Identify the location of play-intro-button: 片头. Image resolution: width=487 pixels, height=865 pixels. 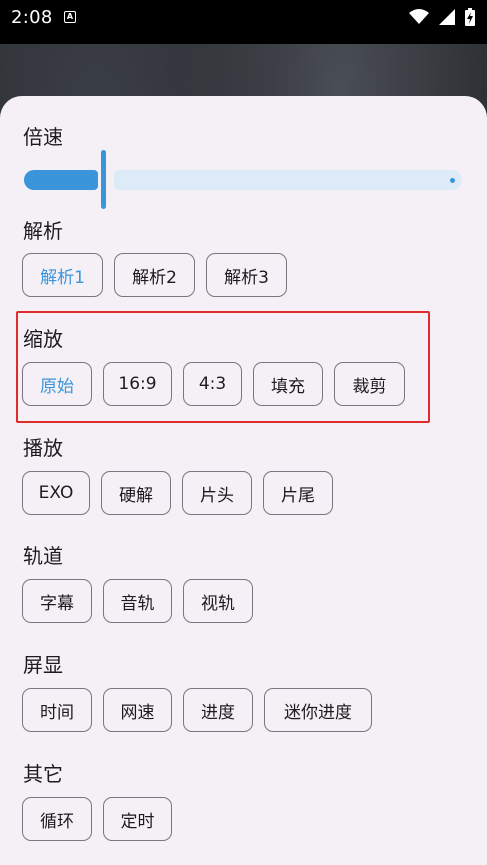
(217, 493).